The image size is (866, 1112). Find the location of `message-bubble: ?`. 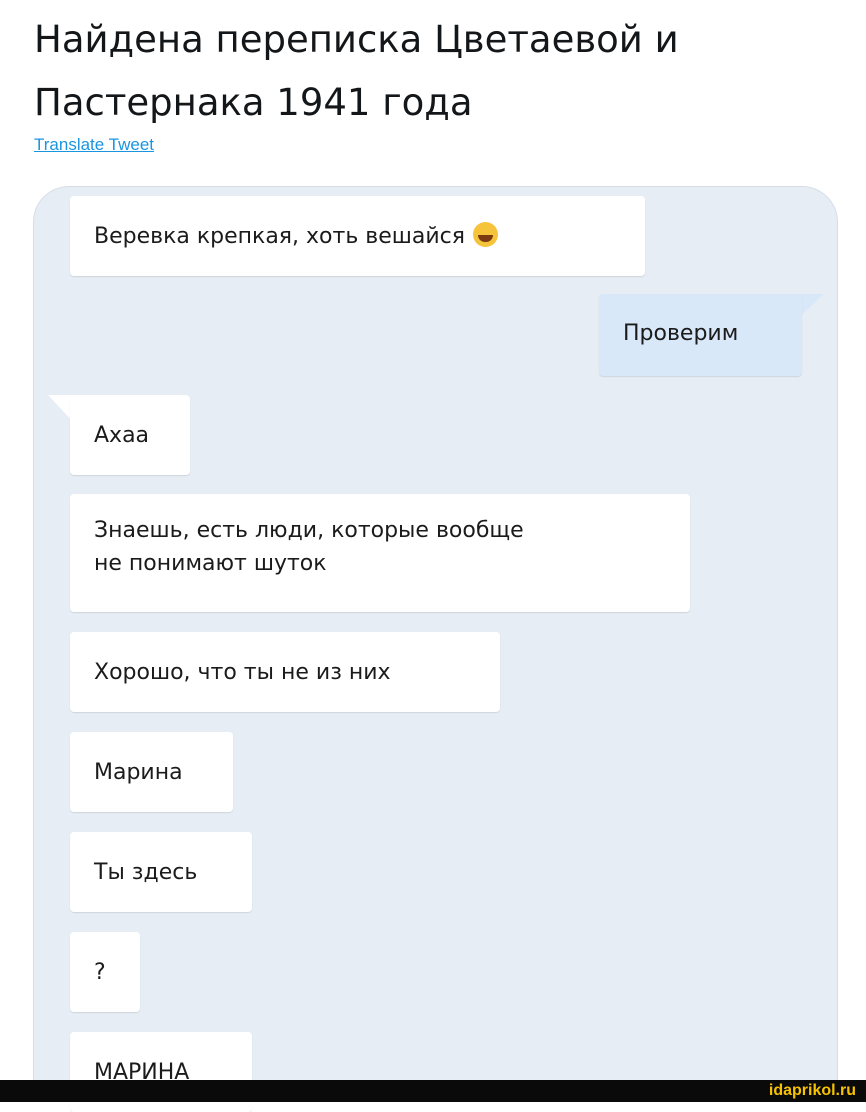

message-bubble: ? is located at coordinates (105, 972).